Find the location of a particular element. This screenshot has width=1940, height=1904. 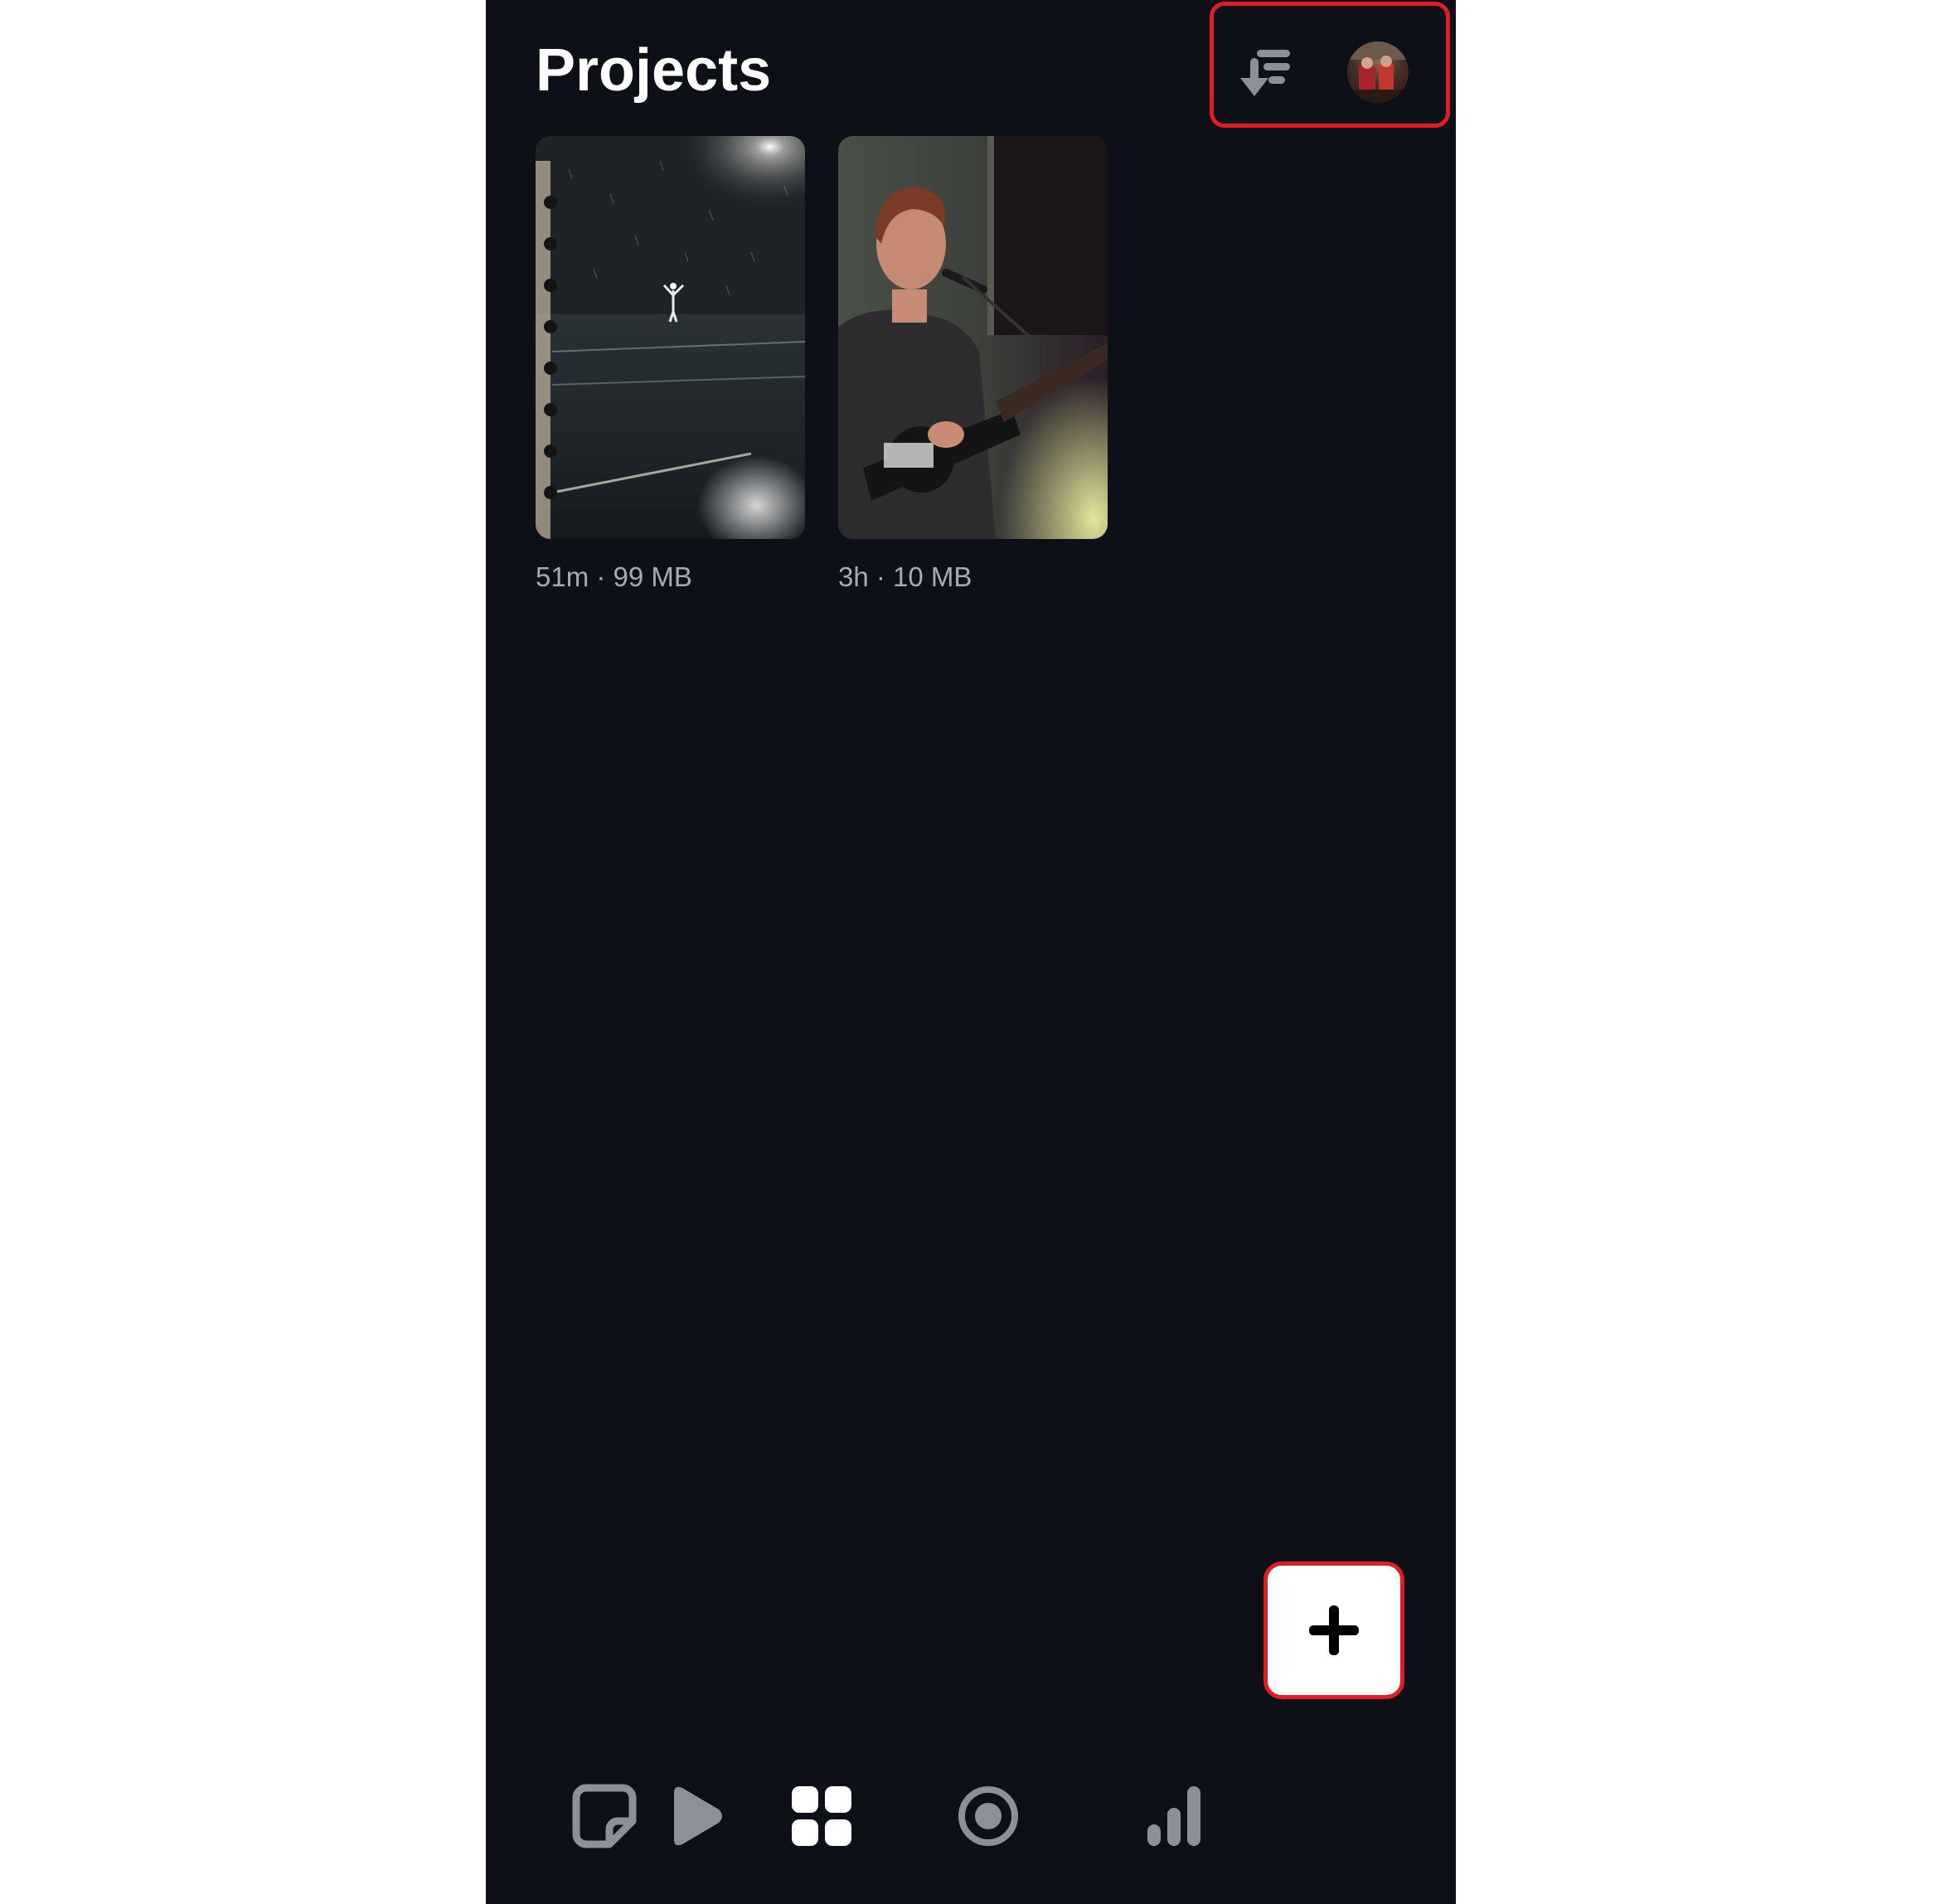

tab-projects is located at coordinates (821, 1816).